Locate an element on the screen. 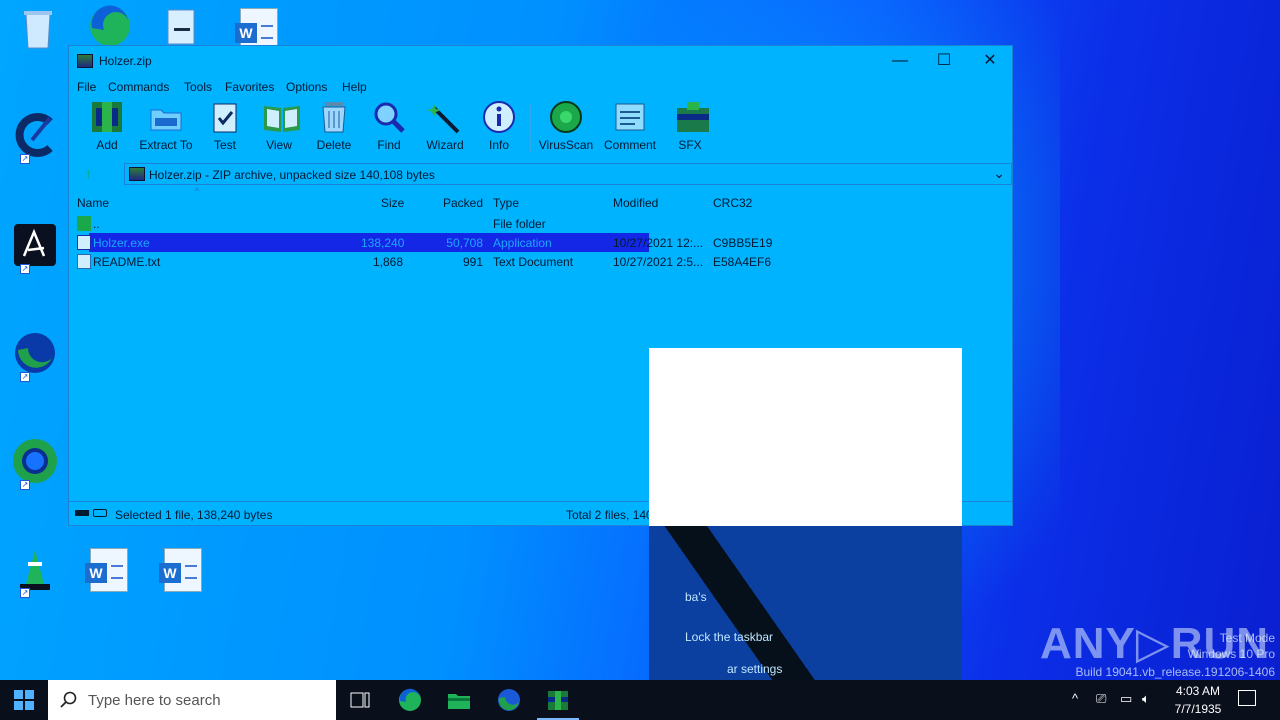  watermark-build: Build 19041.vb_release.191206-1406 is located at coordinates (1175, 672).